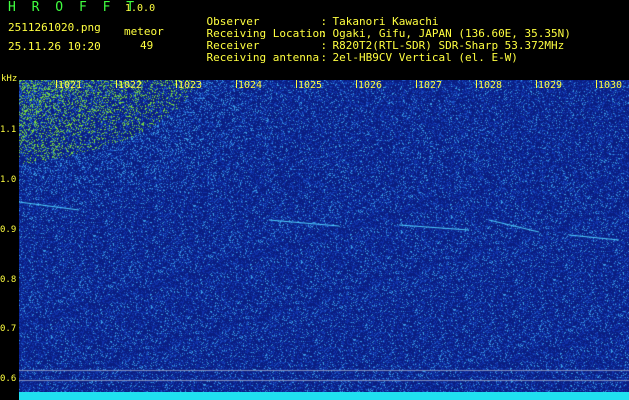  I want to click on file-name: 2511261020.png, so click(54, 27).